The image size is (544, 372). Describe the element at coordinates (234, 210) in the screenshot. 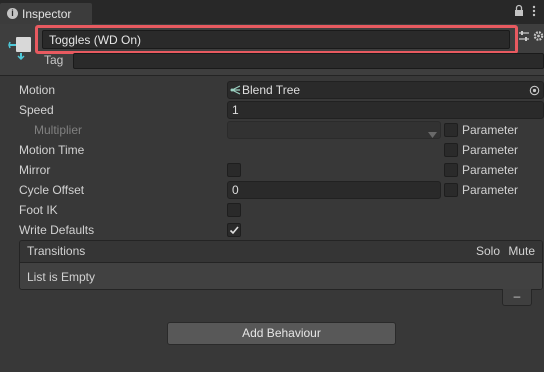

I see `foot-ik-checkbox` at that location.